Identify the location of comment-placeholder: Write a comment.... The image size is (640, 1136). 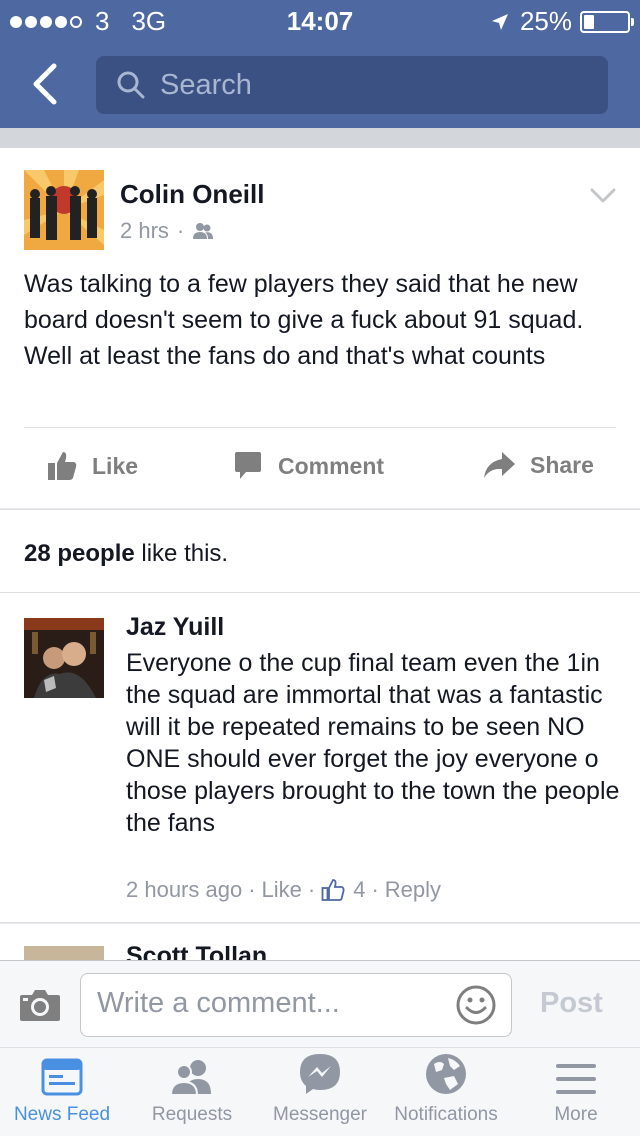
(218, 1003).